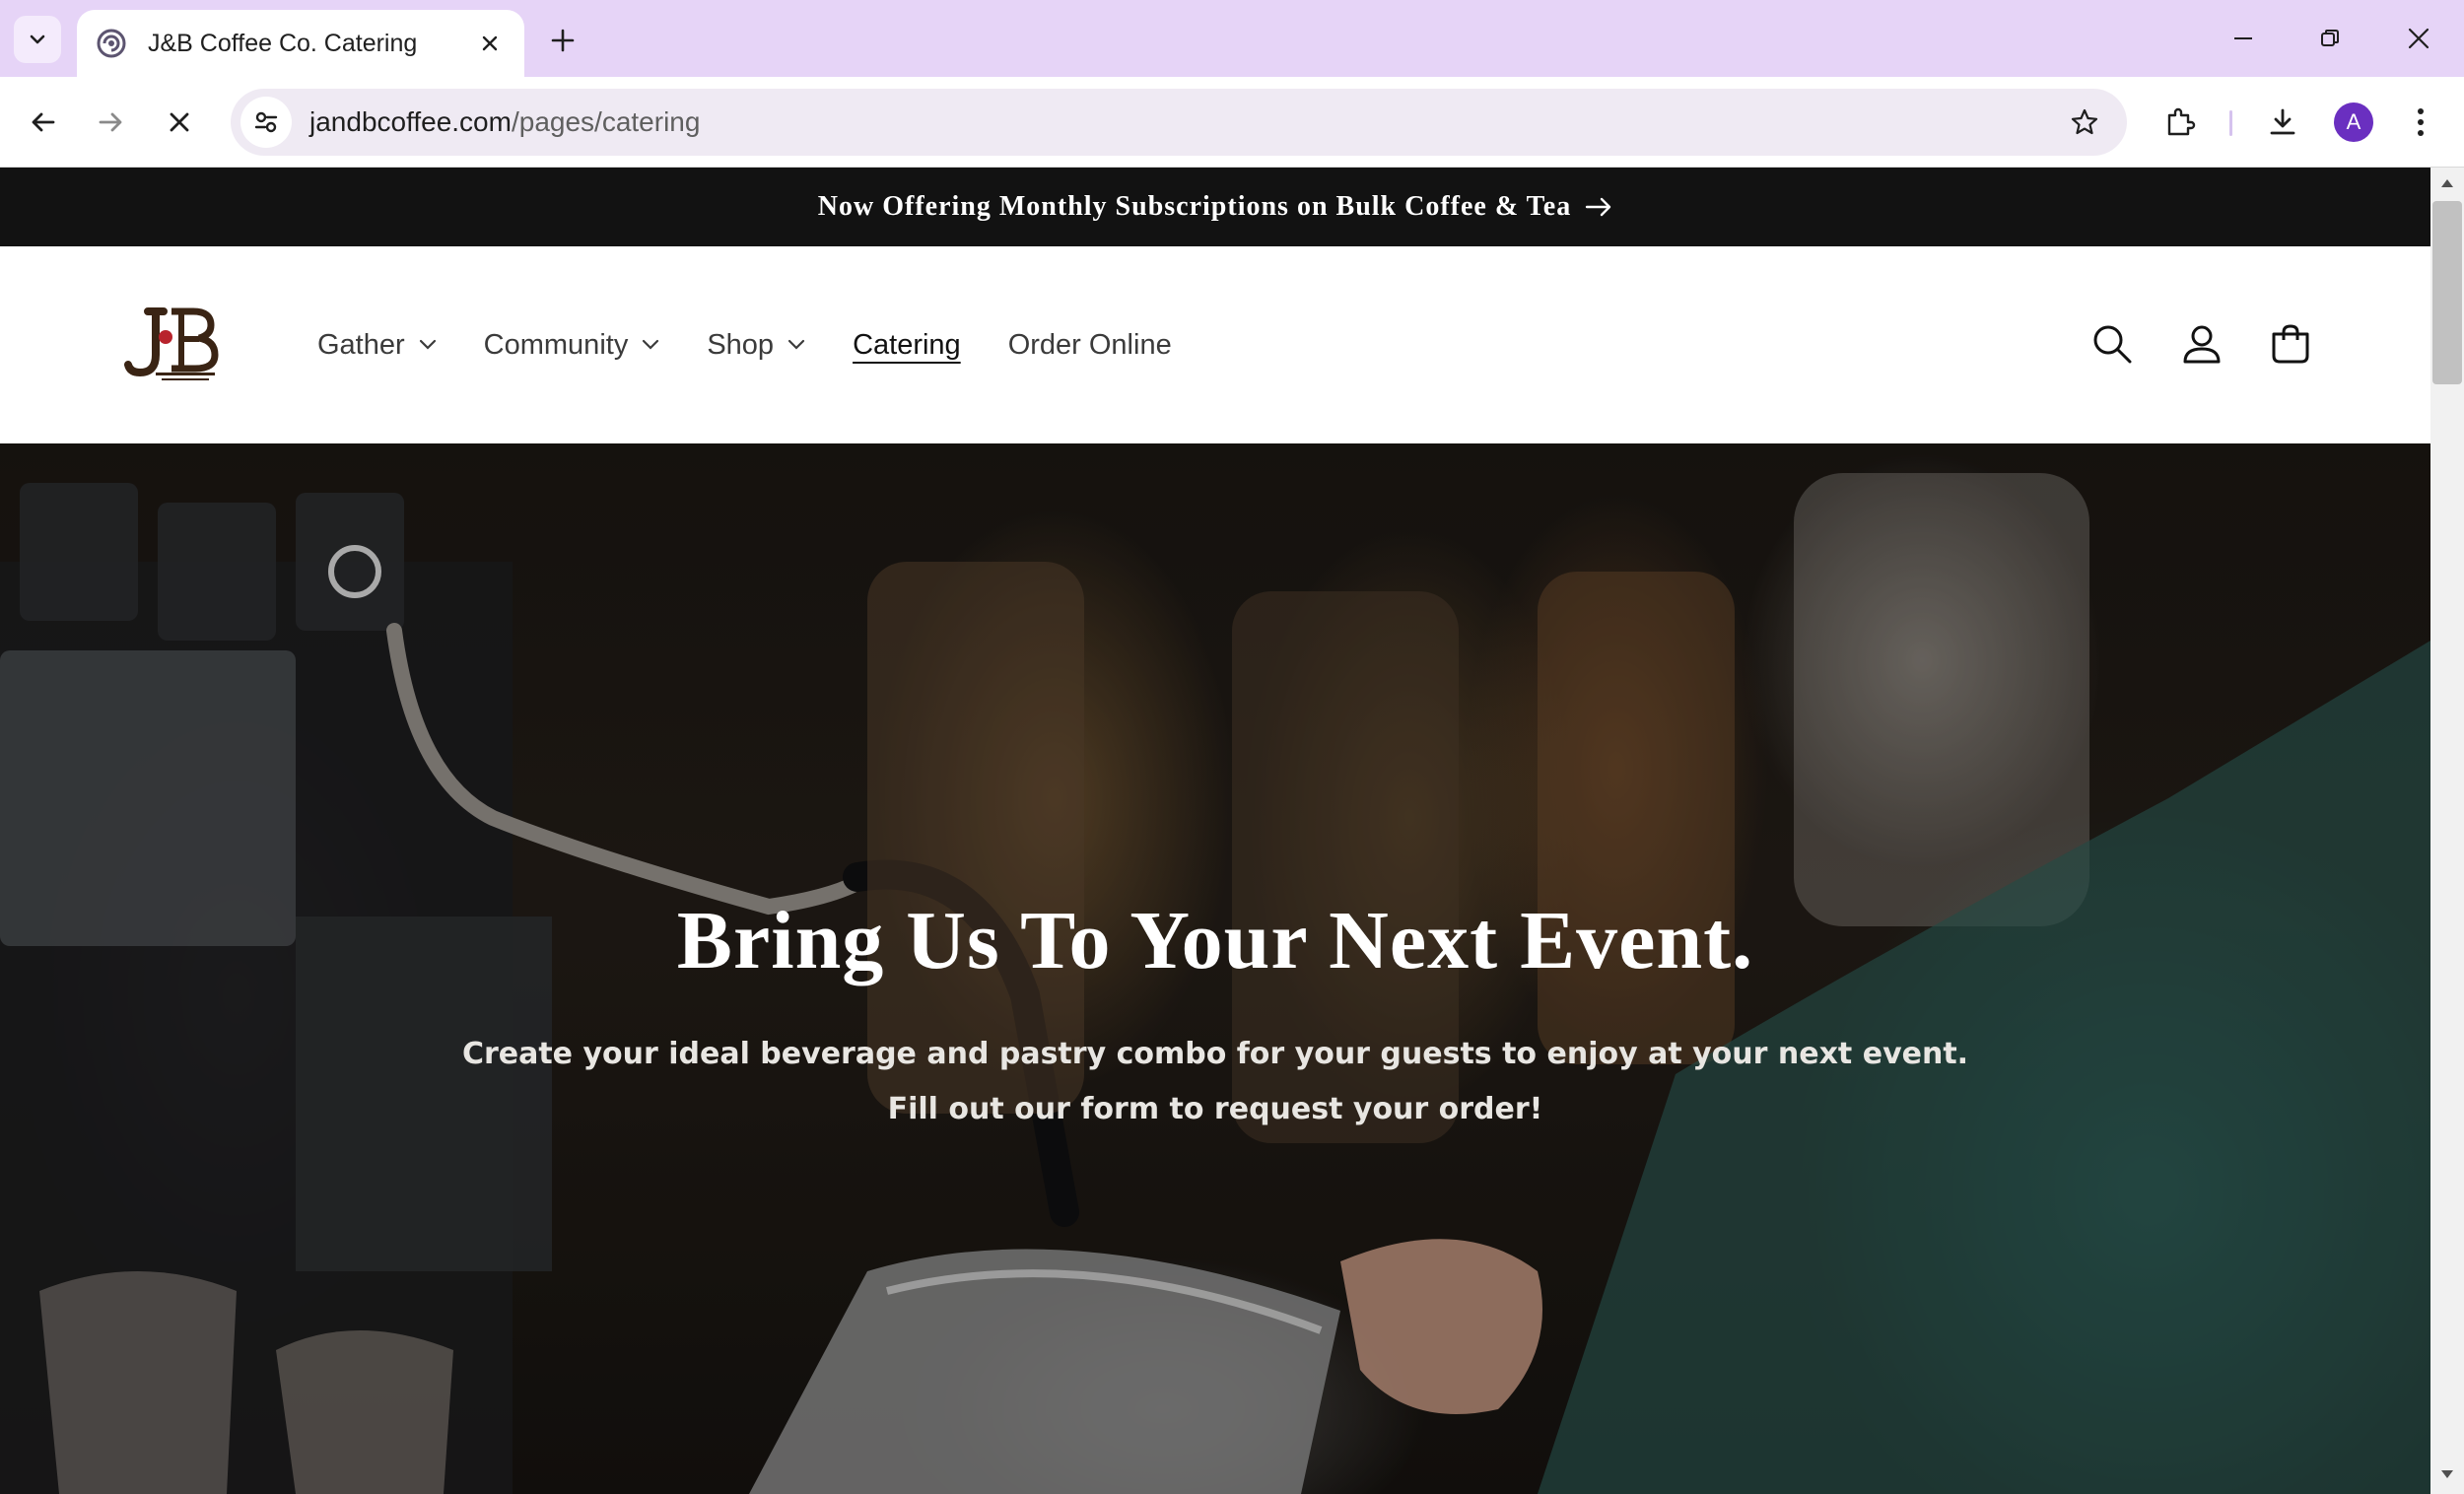 The image size is (2464, 1494). I want to click on triangle-down-icon, so click(2447, 1474).